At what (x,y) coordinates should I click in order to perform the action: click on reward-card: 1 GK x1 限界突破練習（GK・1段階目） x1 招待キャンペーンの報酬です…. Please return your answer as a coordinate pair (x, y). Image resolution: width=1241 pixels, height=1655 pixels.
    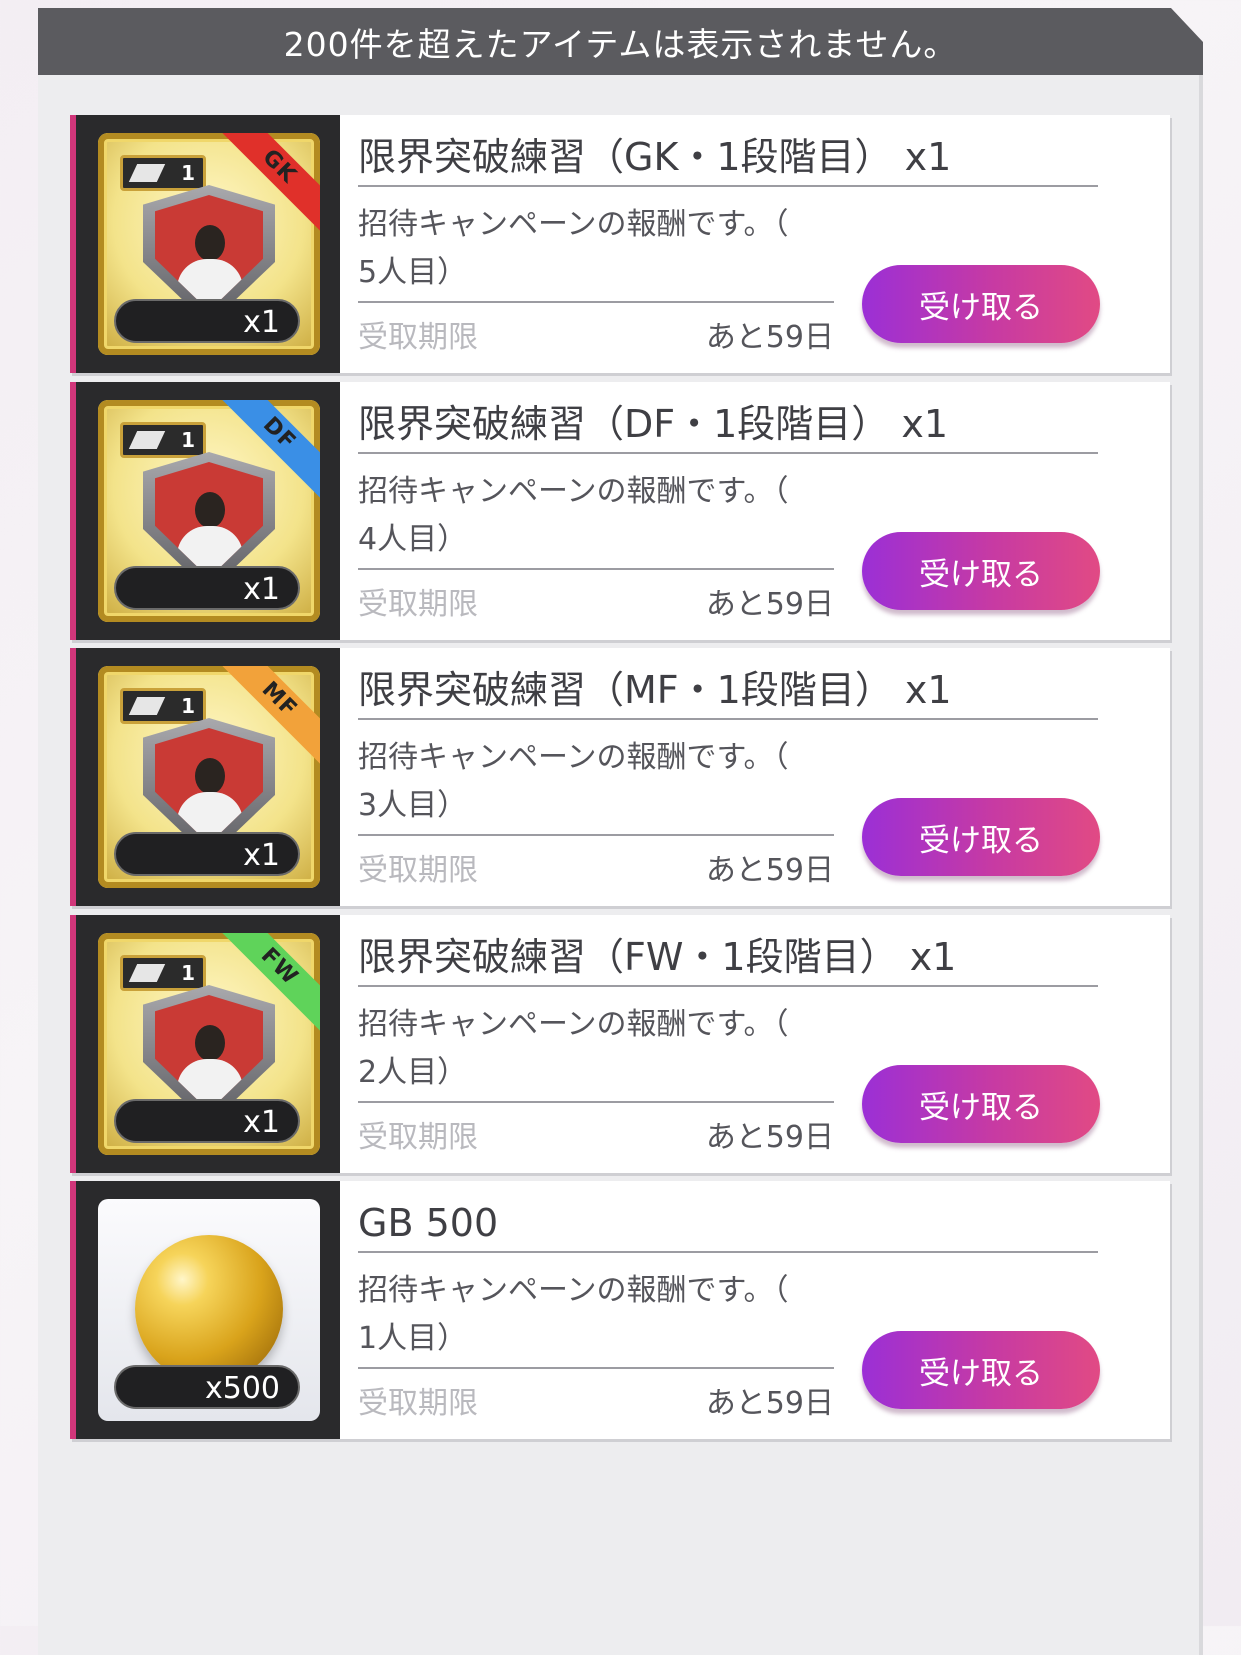
    Looking at the image, I should click on (620, 244).